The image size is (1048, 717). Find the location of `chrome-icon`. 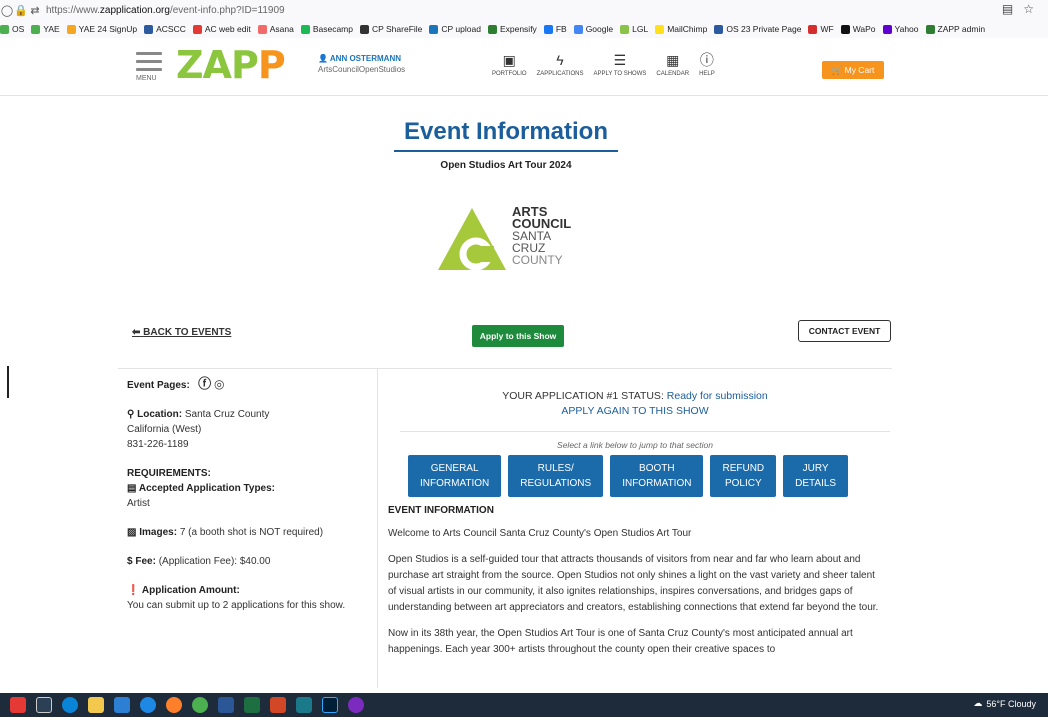

chrome-icon is located at coordinates (200, 705).